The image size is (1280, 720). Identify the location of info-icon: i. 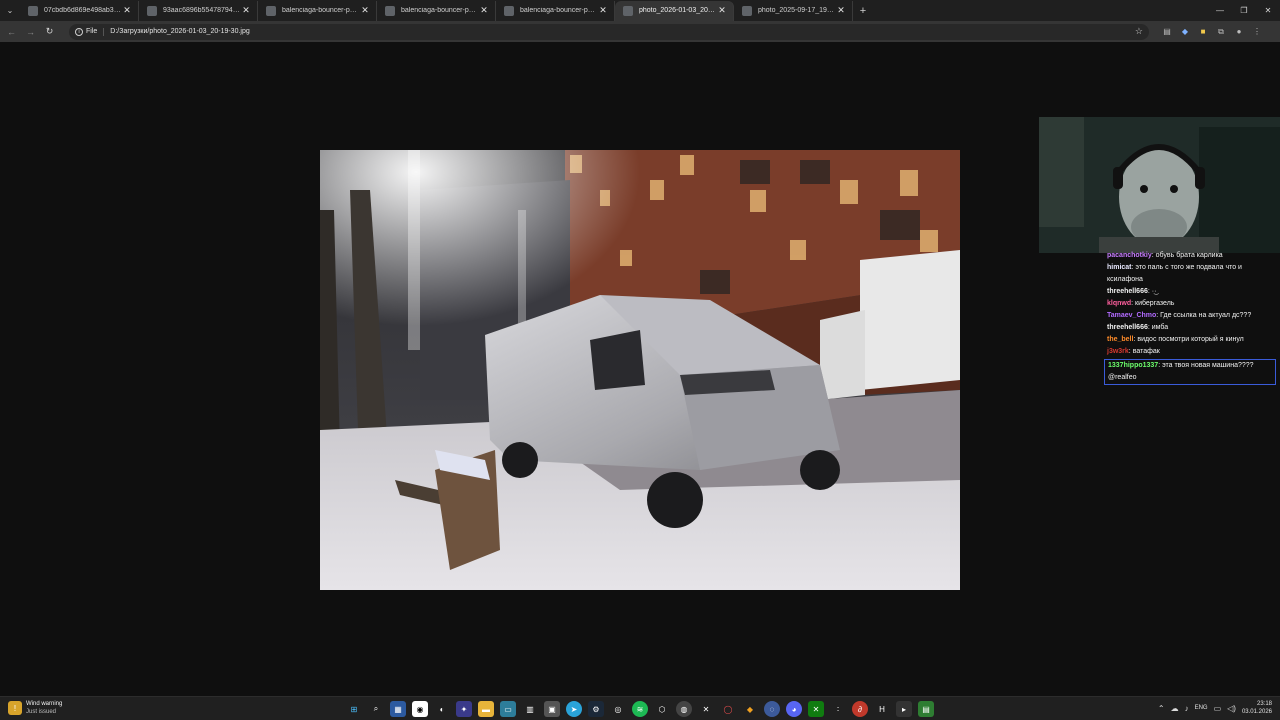
(79, 31).